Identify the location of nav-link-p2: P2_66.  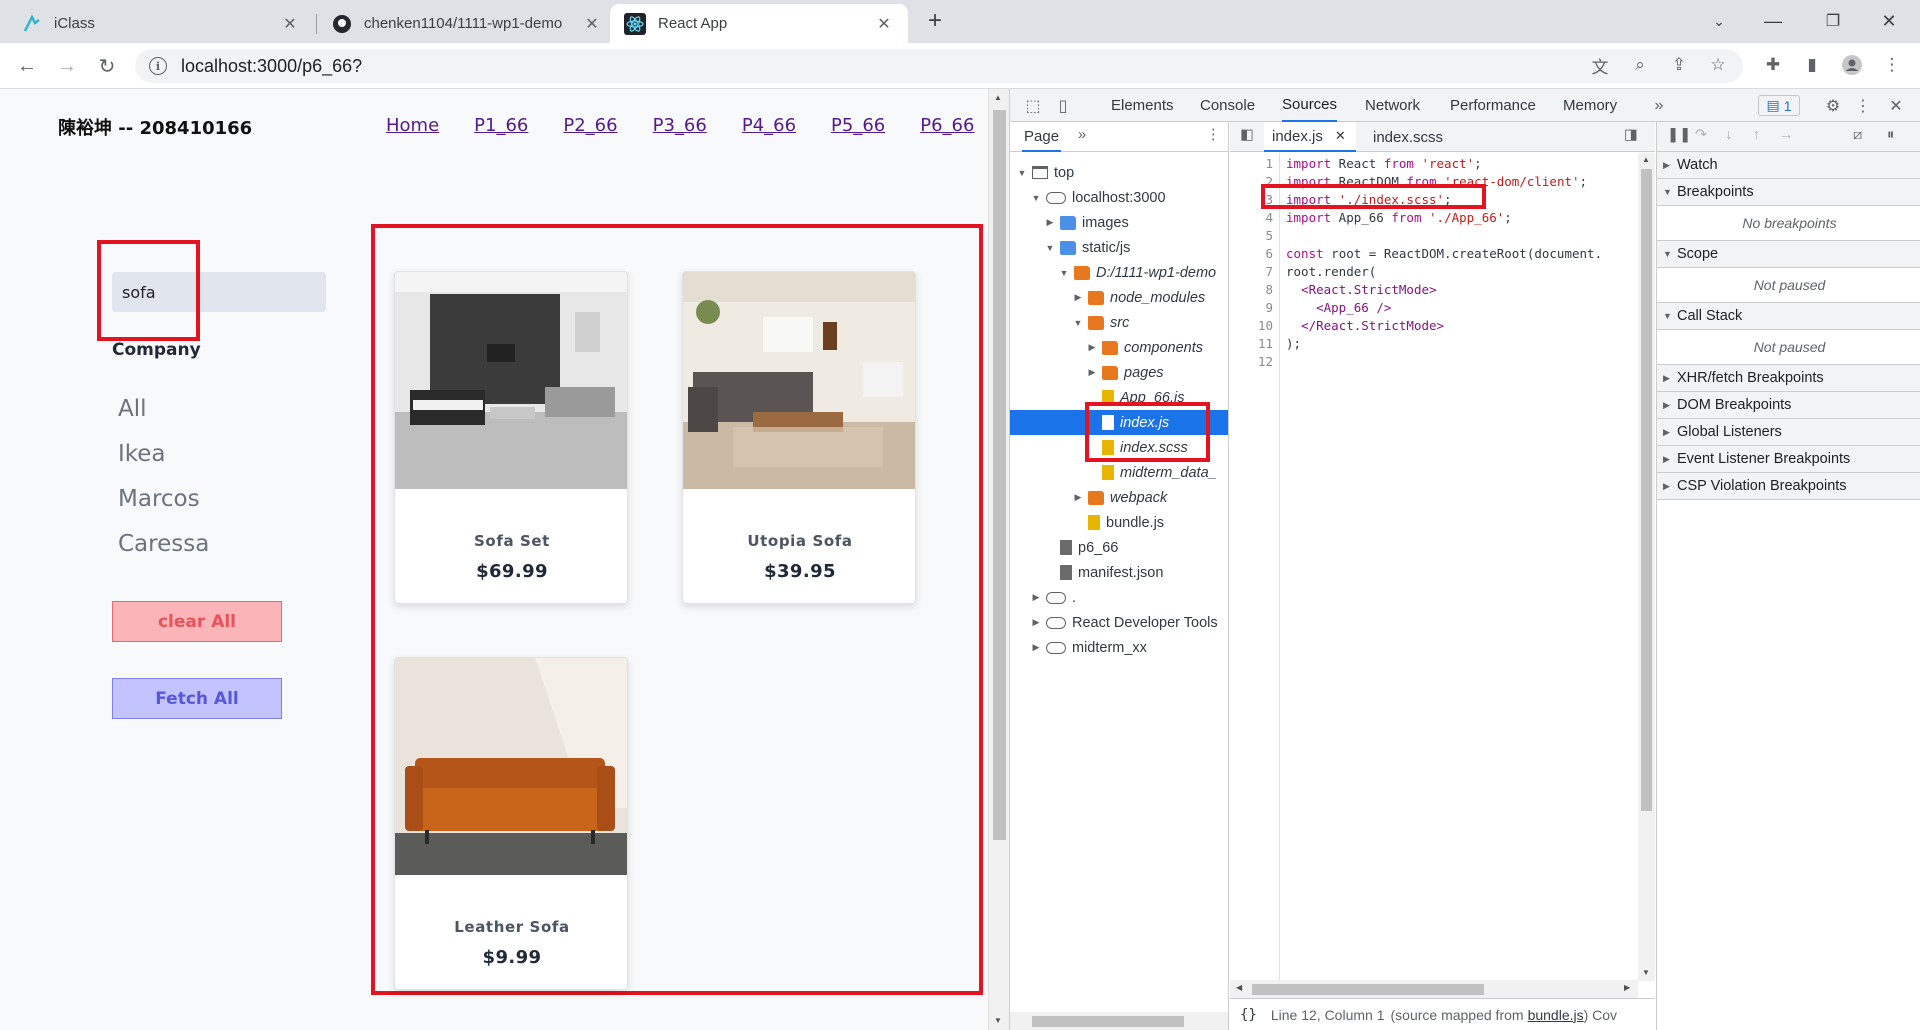
(590, 125).